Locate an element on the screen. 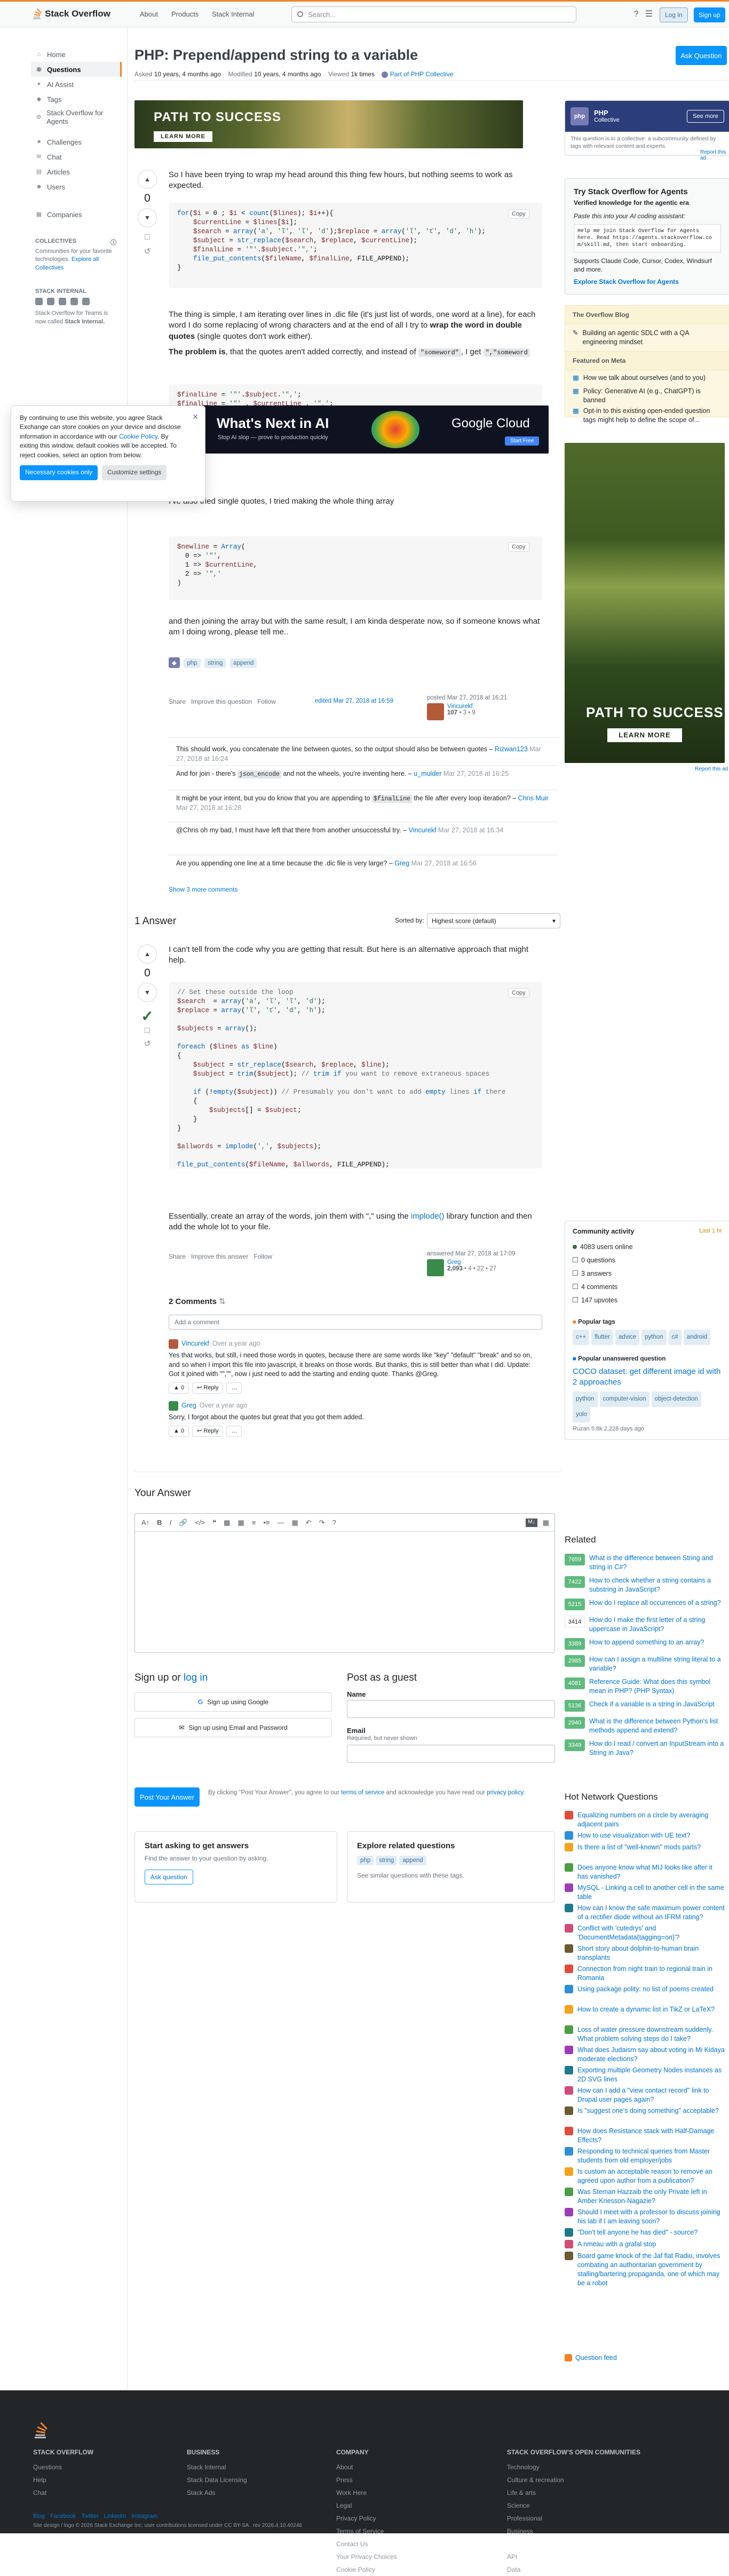 Image resolution: width=729 pixels, height=2576 pixels. report-ad-1: Report this ad is located at coordinates (714, 155).